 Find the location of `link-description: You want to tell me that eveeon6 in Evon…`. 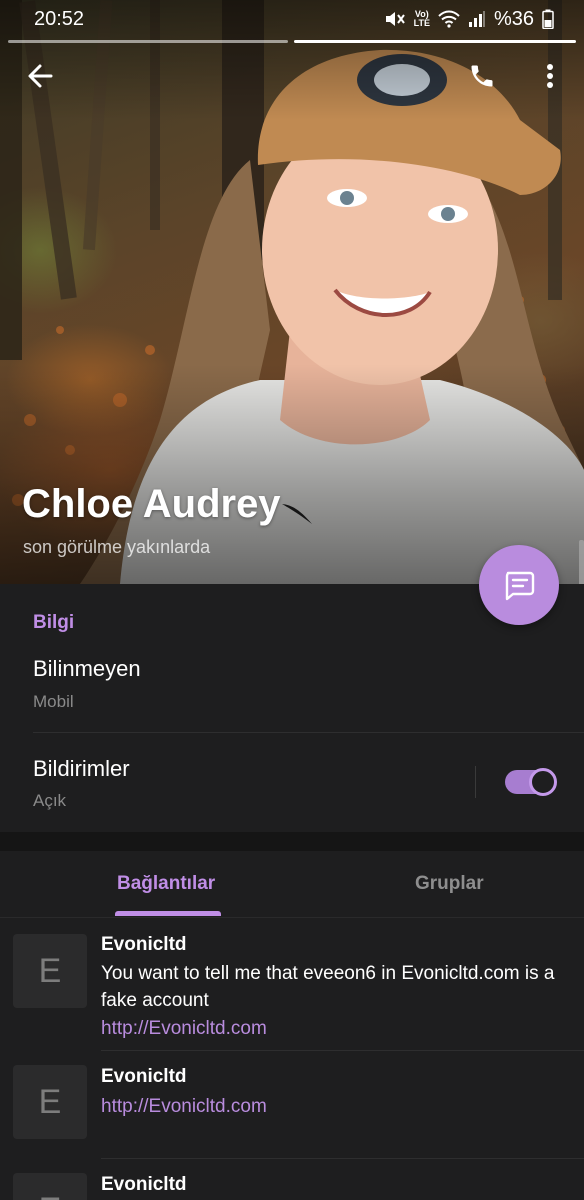

link-description: You want to tell me that eveeon6 in Evon… is located at coordinates (328, 987).